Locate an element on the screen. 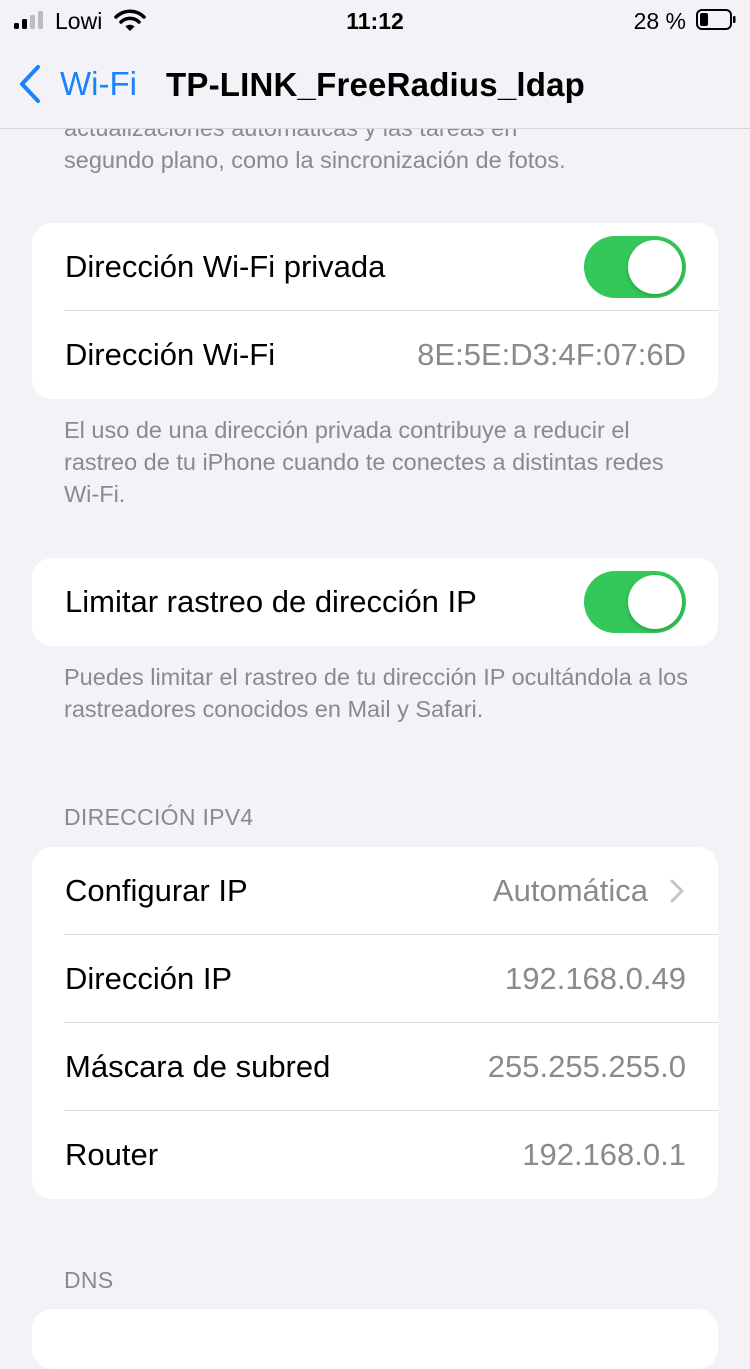  ip-address-row: Dirección IP 192.168.0.49 is located at coordinates (375, 979).